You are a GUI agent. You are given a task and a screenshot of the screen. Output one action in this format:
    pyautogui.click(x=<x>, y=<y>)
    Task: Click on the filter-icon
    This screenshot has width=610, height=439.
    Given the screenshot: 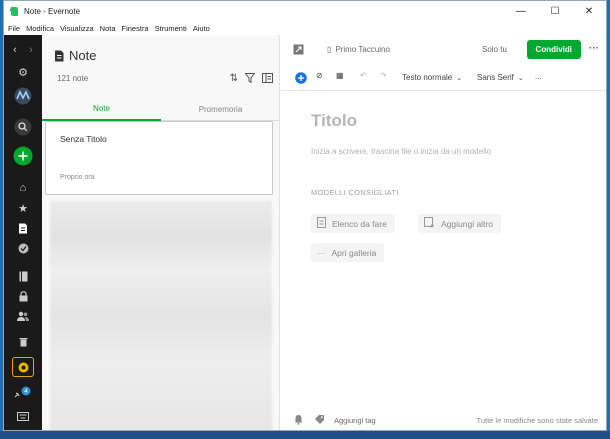 What is the action you would take?
    pyautogui.click(x=250, y=79)
    